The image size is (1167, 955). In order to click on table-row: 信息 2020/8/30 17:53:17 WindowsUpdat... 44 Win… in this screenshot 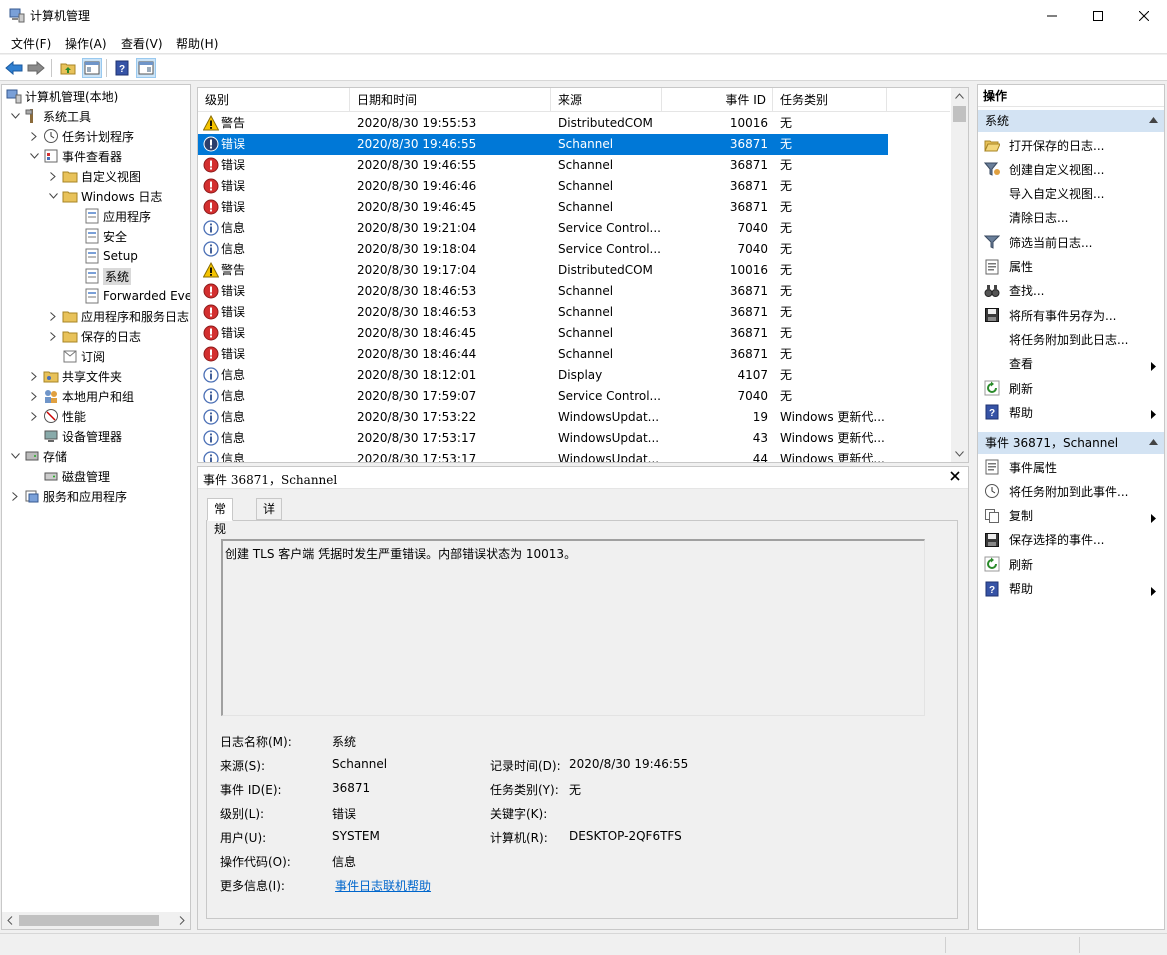, I will do `click(543, 455)`.